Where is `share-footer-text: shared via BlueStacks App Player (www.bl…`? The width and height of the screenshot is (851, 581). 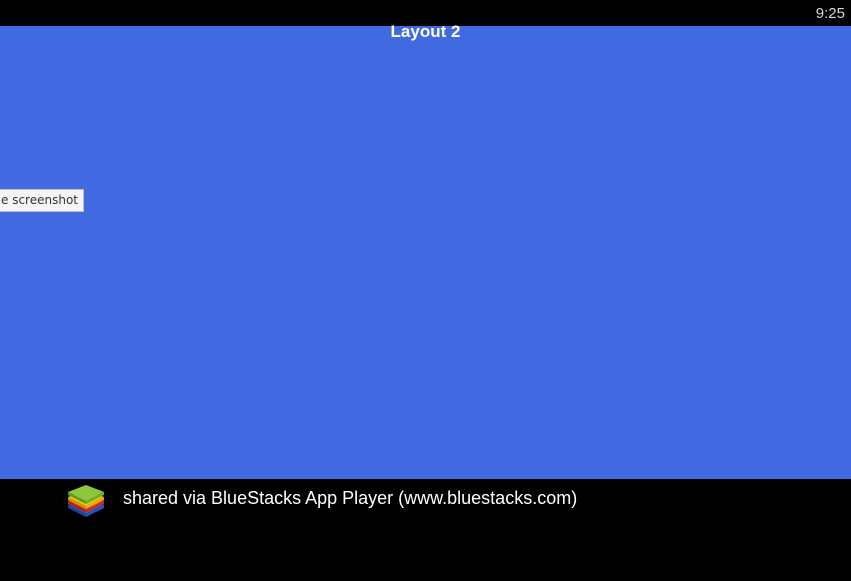
share-footer-text: shared via BlueStacks App Player (www.bl… is located at coordinates (350, 498).